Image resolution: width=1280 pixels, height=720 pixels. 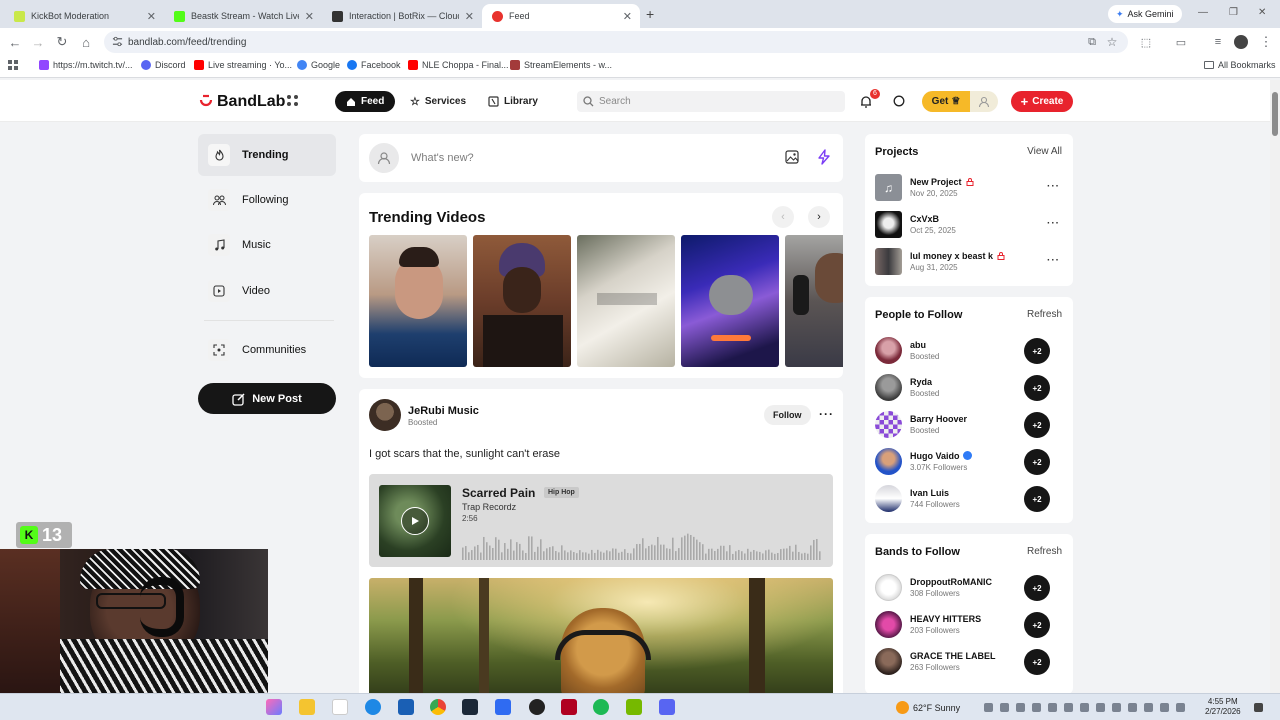 I want to click on sidebar-item-music: Music, so click(x=267, y=245).